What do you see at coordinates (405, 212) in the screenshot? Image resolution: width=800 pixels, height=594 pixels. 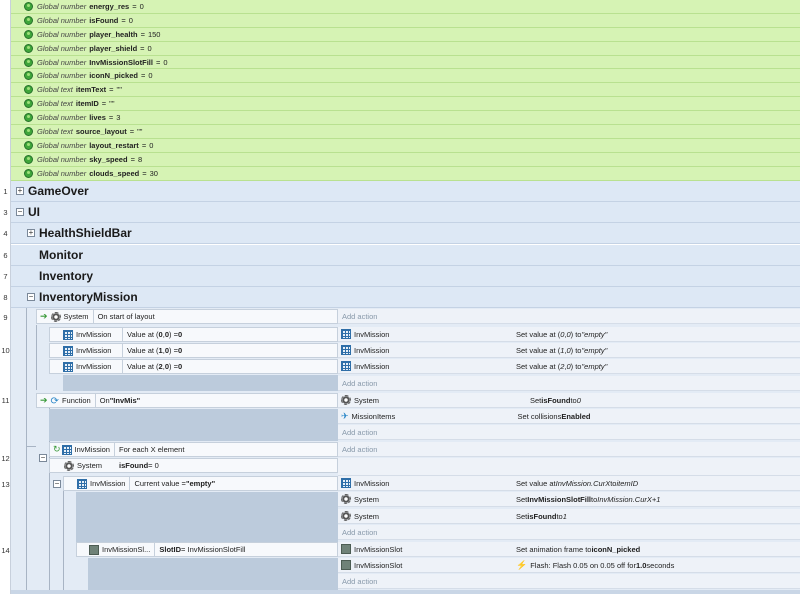 I see `group-ui: − UI` at bounding box center [405, 212].